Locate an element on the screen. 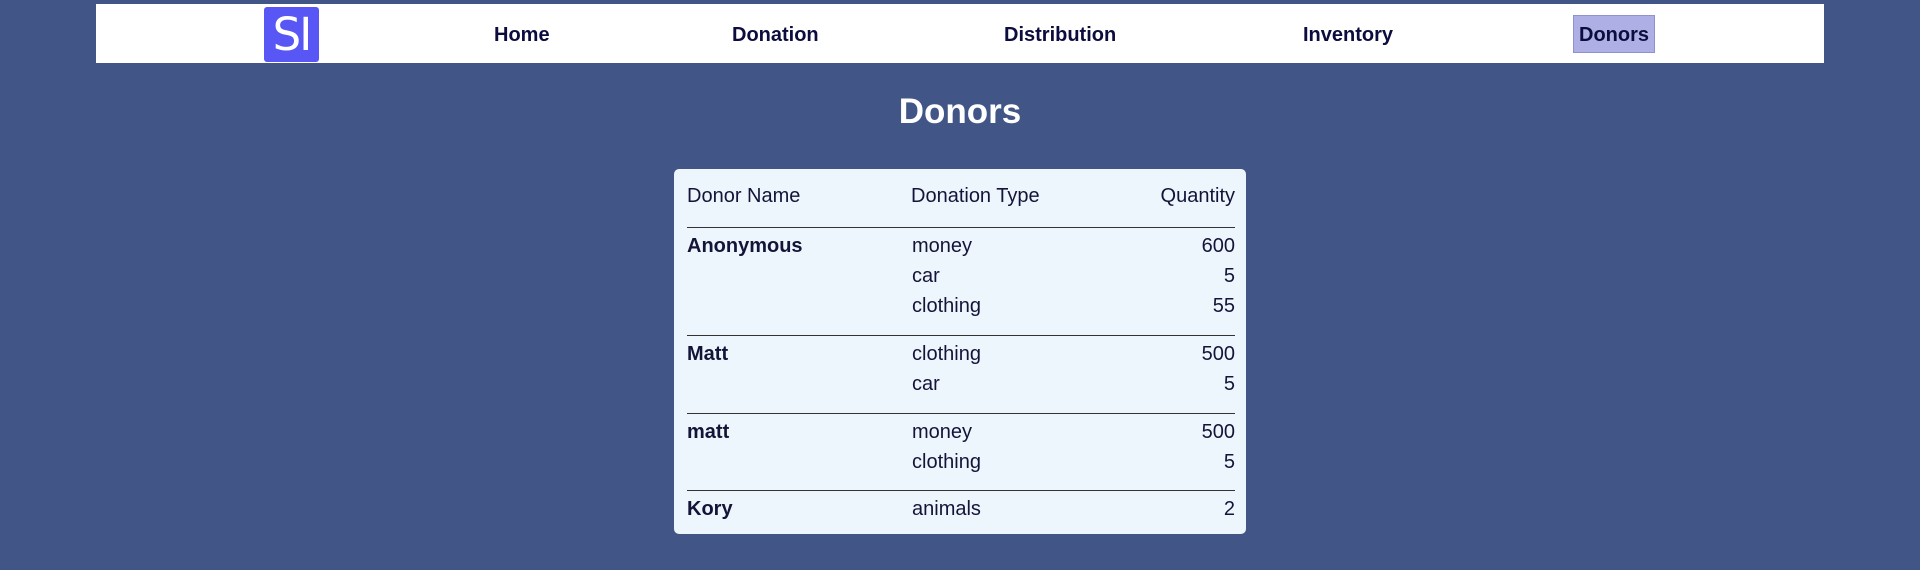  table-row: Anonymous money car clothing 600 5 55 is located at coordinates (961, 281).